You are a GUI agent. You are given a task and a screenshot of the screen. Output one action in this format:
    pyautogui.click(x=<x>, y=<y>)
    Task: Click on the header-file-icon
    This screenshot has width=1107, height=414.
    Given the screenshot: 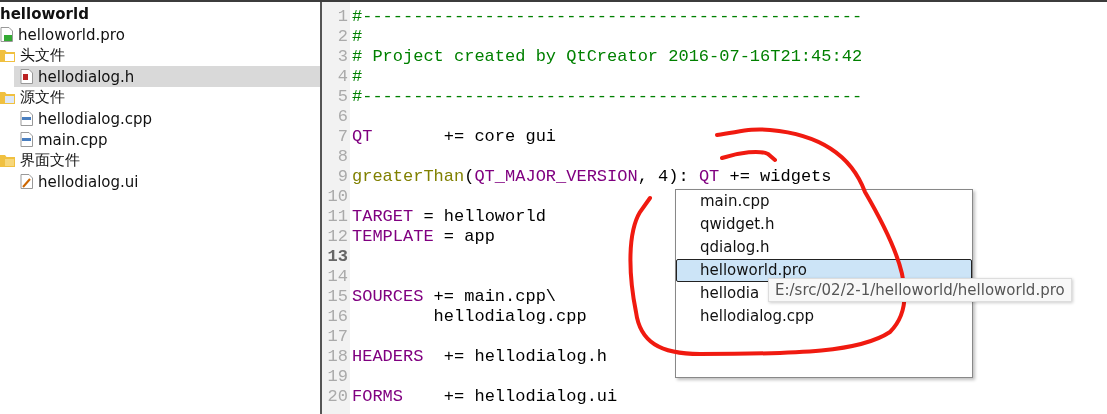 What is the action you would take?
    pyautogui.click(x=26, y=76)
    